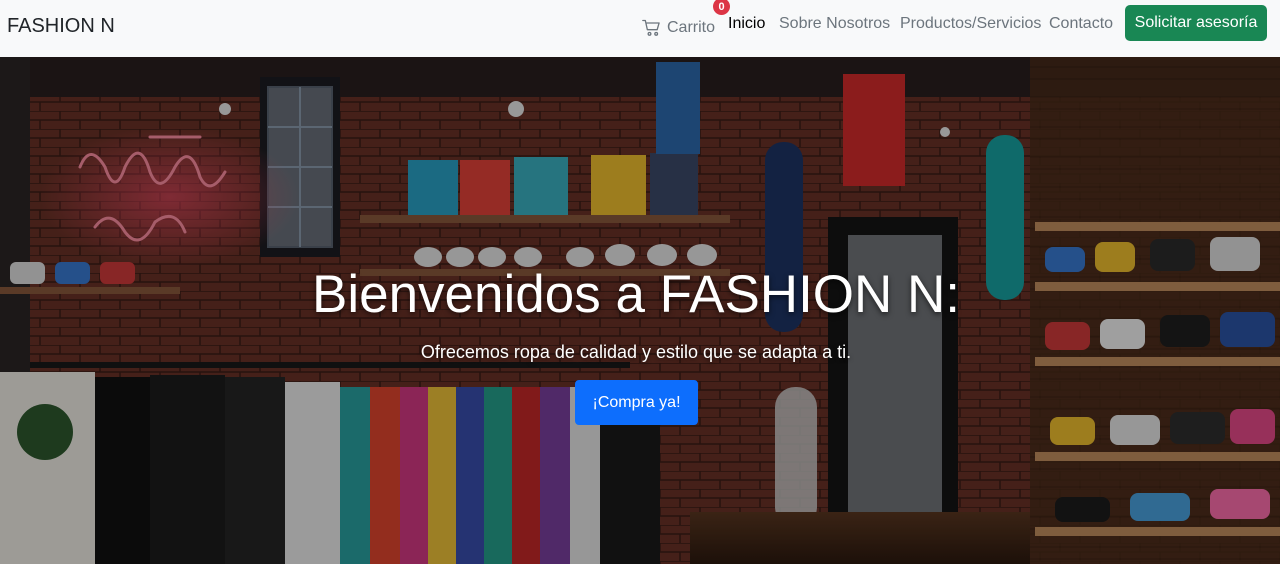 The width and height of the screenshot is (1280, 564). I want to click on cart-icon, so click(651, 27).